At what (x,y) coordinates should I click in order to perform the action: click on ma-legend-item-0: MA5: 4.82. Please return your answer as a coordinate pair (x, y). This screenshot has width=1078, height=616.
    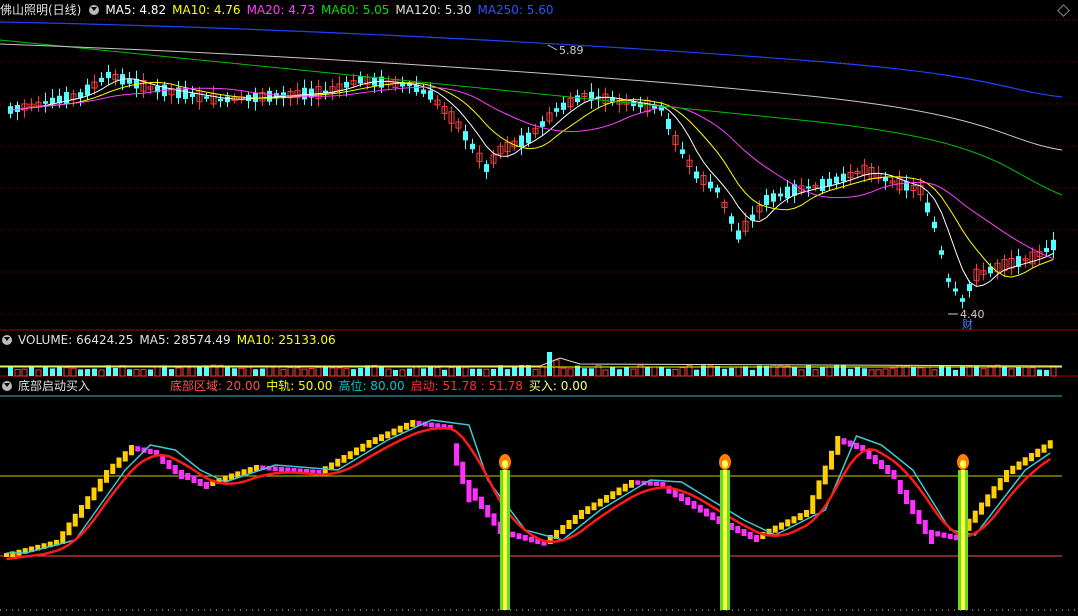
    Looking at the image, I should click on (136, 10).